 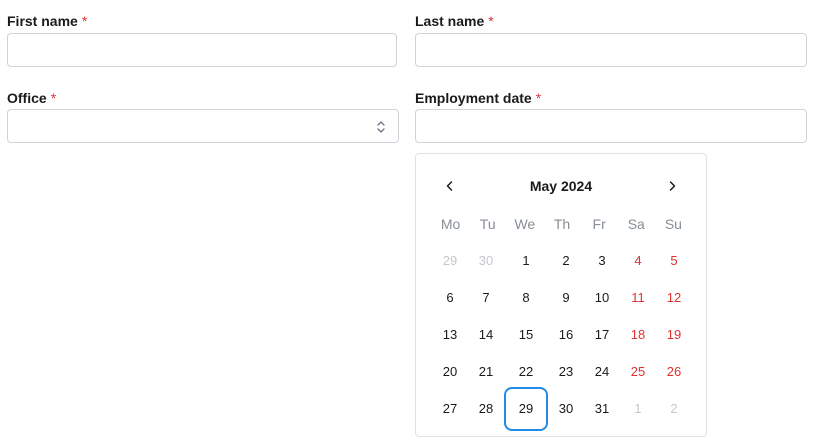 What do you see at coordinates (450, 297) in the screenshot?
I see `calendar-day: 6` at bounding box center [450, 297].